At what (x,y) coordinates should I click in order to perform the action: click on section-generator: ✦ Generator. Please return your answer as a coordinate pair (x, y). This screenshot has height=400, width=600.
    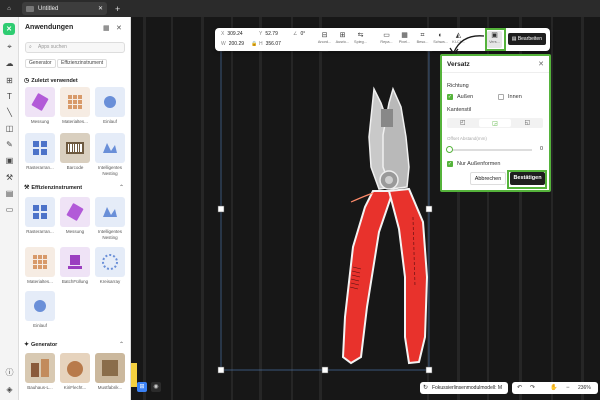
    Looking at the image, I should click on (40, 345).